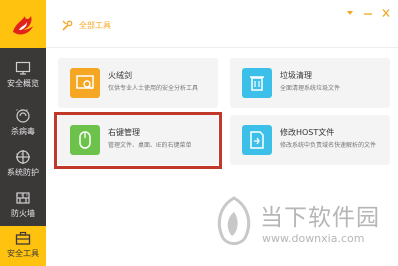  I want to click on monitor-icon, so click(23, 68).